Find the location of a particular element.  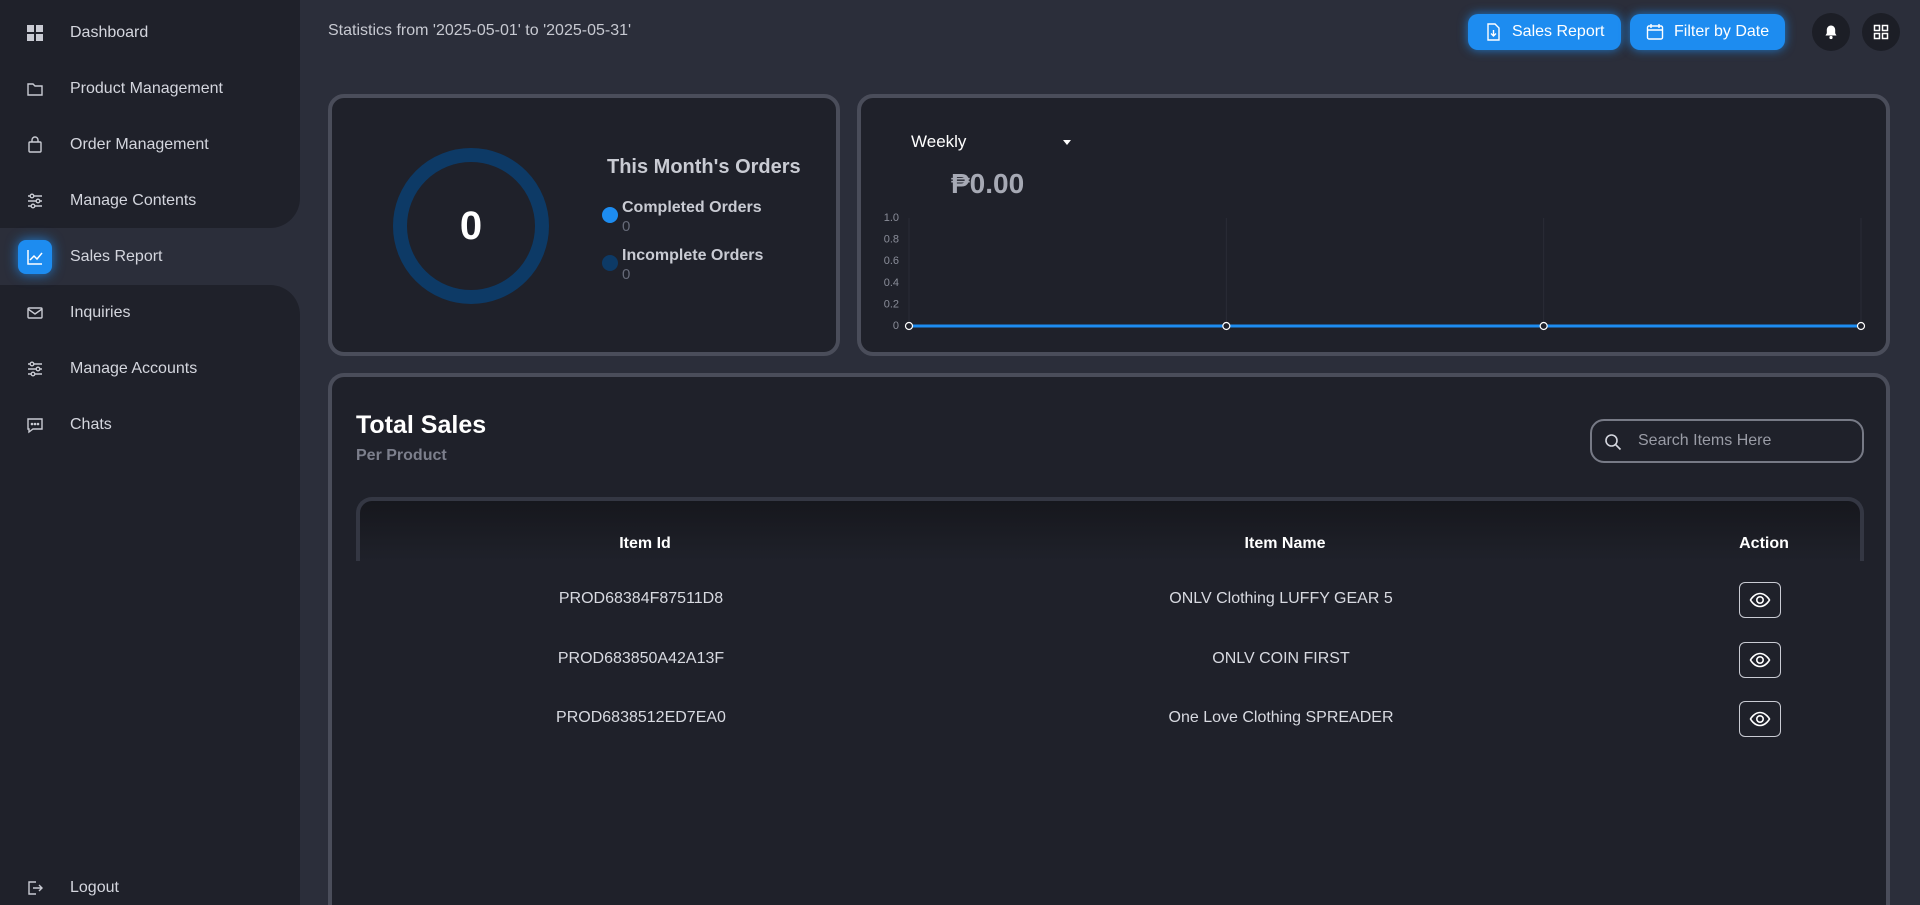

sidebar-item-order-management: Order Management is located at coordinates (159, 145).